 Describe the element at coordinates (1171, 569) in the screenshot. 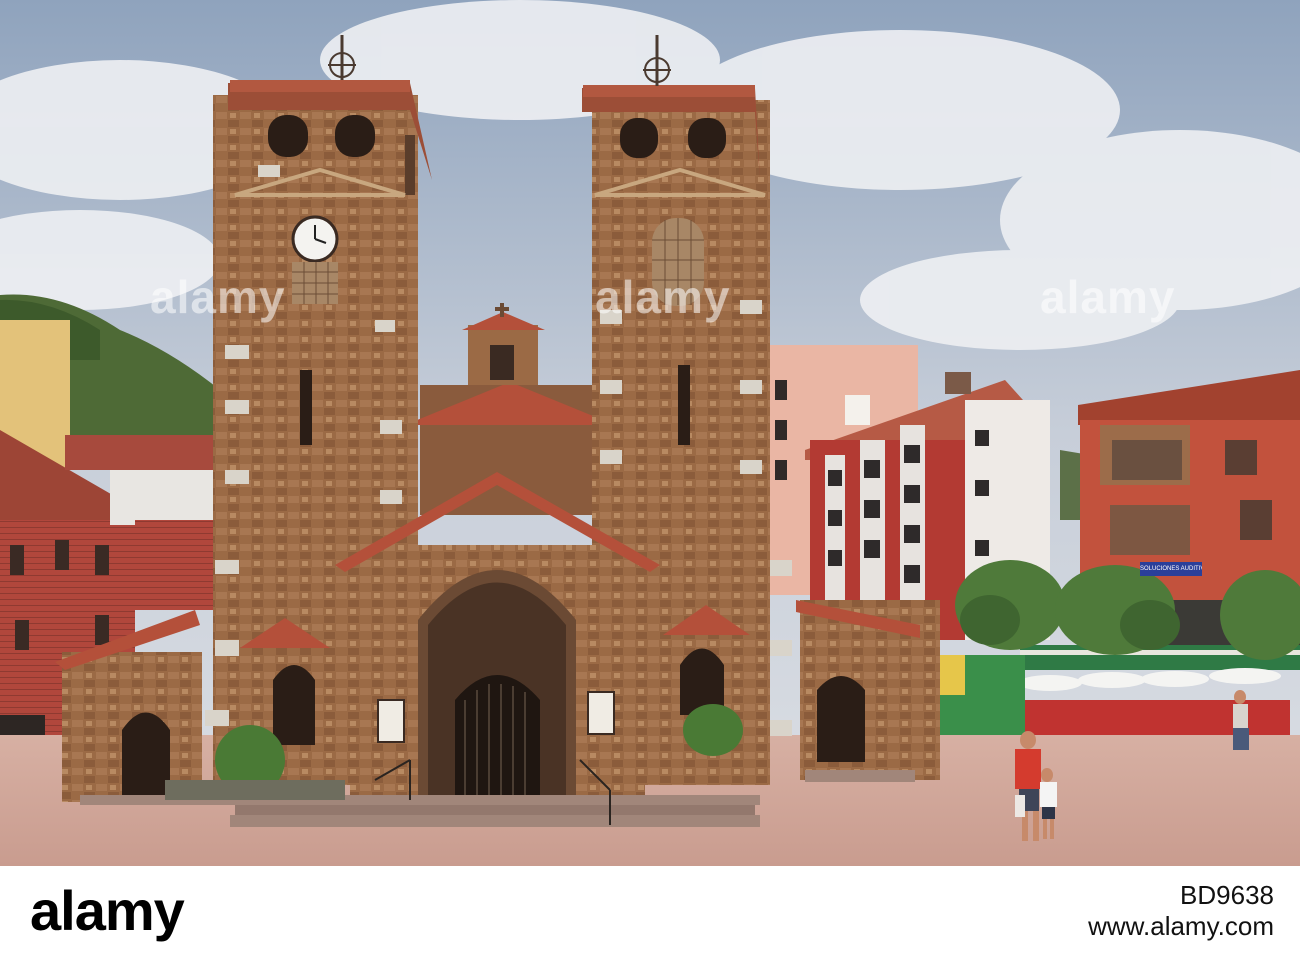

I see `storefront-sign: SOLUCIONES AUDITIVAS` at that location.